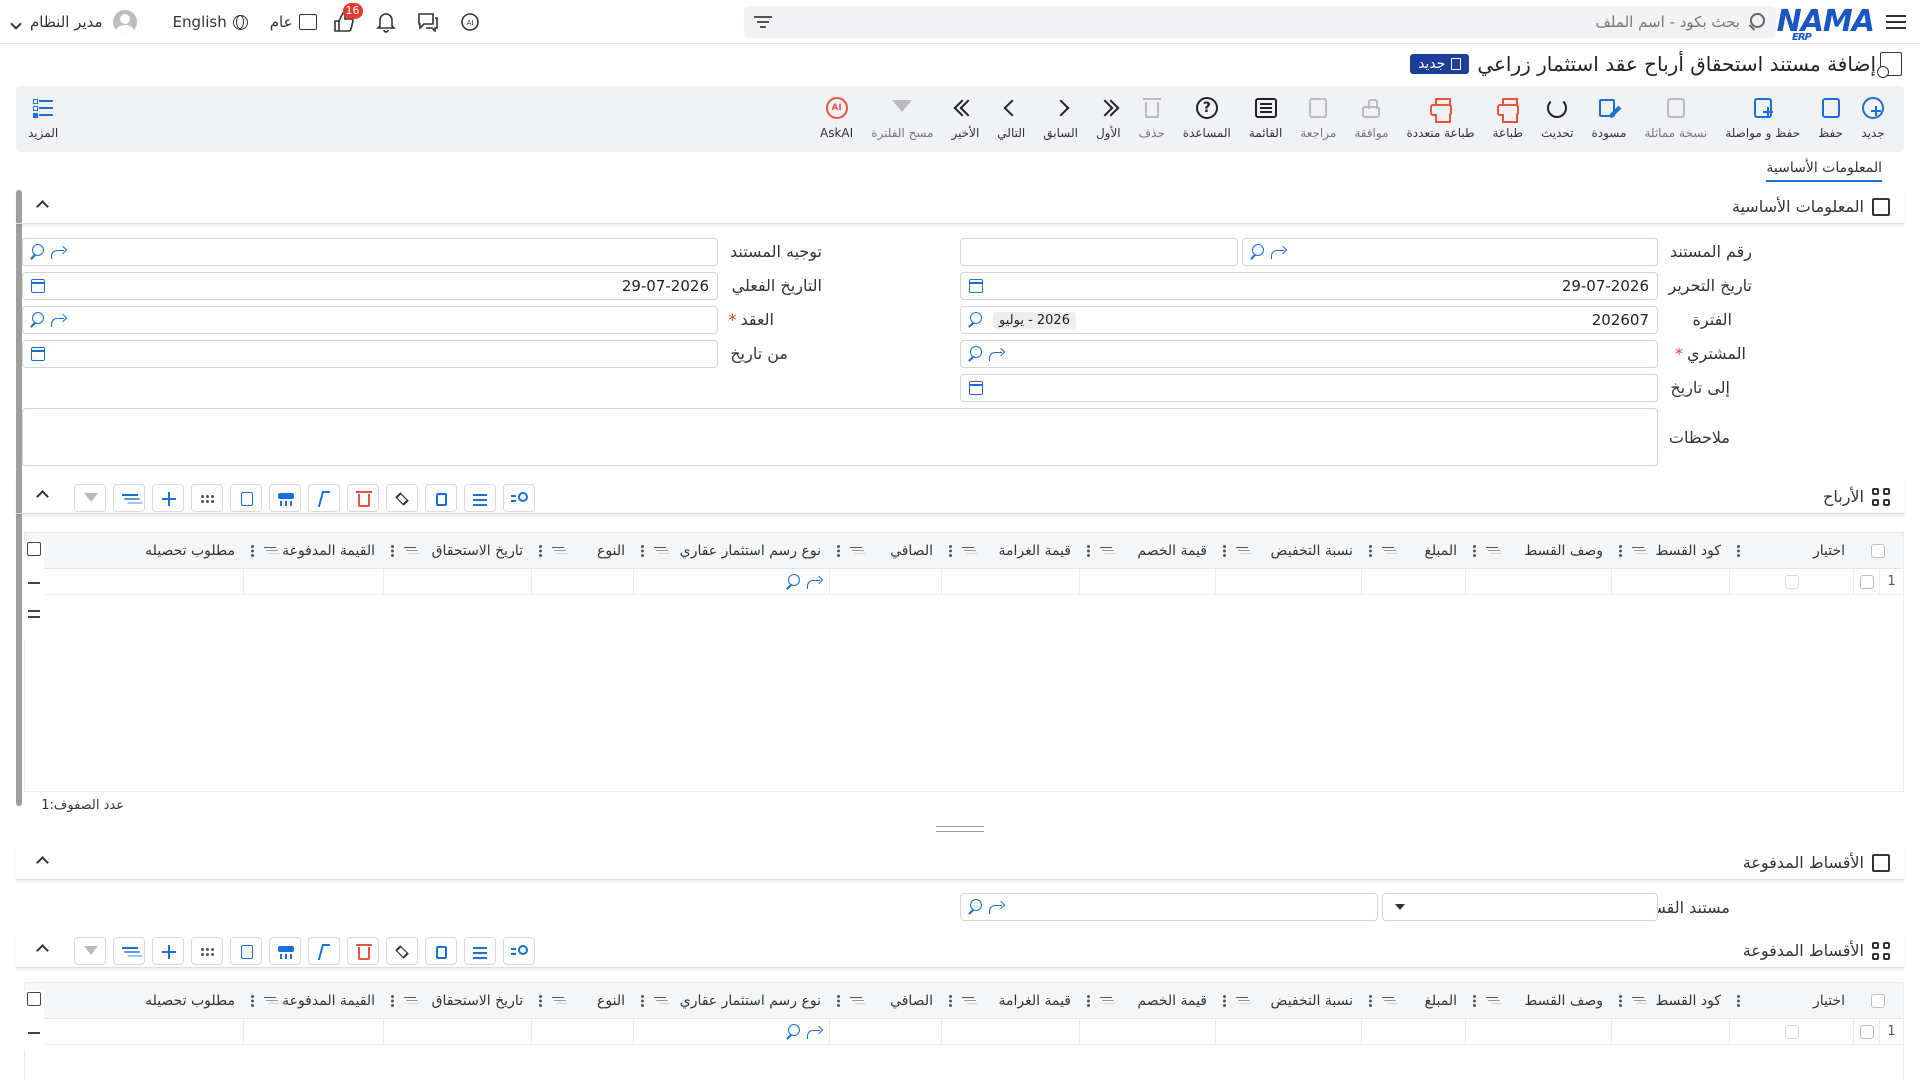 Image resolution: width=1920 pixels, height=1080 pixels. I want to click on density-icon, so click(34, 614).